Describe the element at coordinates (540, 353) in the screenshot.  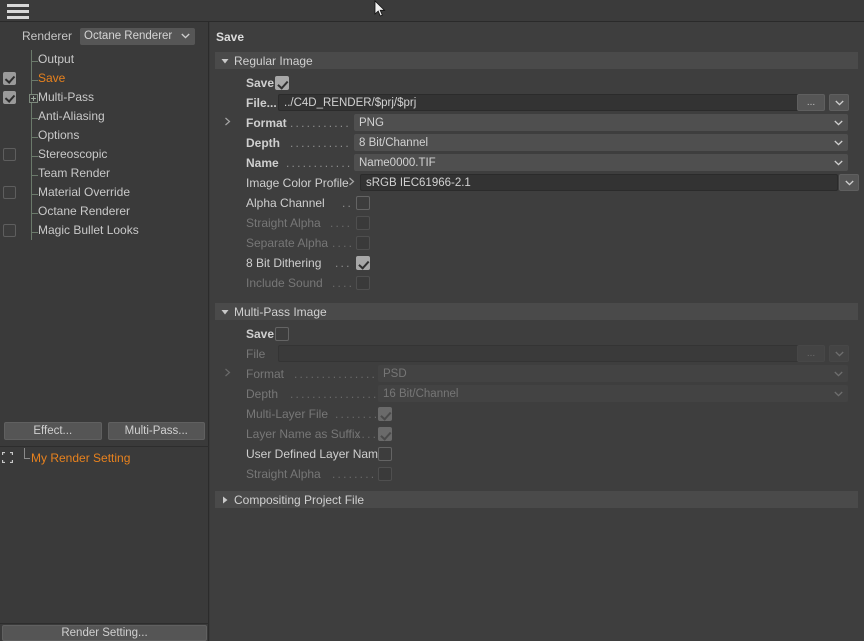
I see `mp-file-path-input` at that location.